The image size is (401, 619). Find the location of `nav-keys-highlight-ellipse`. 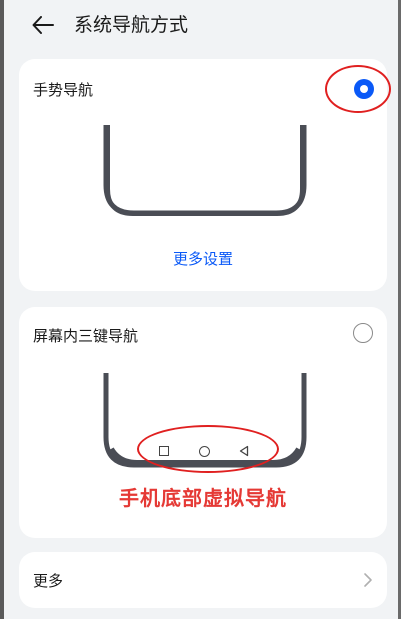

nav-keys-highlight-ellipse is located at coordinates (208, 449).